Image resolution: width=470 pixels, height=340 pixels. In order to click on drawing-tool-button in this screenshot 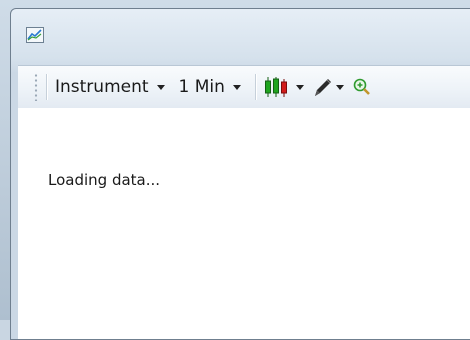, I will do `click(328, 87)`.